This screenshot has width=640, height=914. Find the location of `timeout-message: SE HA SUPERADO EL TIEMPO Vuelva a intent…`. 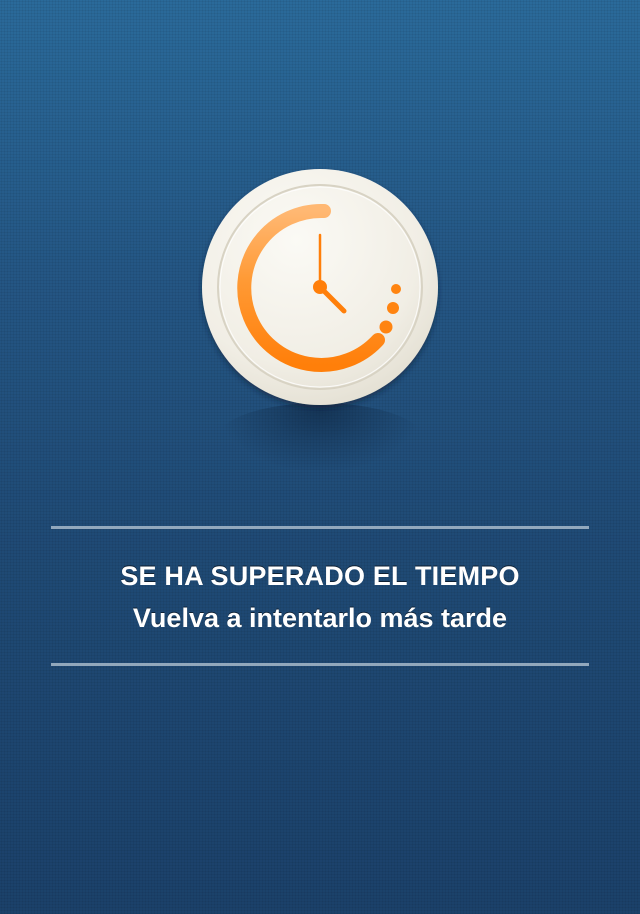

timeout-message: SE HA SUPERADO EL TIEMPO Vuelva a intent… is located at coordinates (320, 598).